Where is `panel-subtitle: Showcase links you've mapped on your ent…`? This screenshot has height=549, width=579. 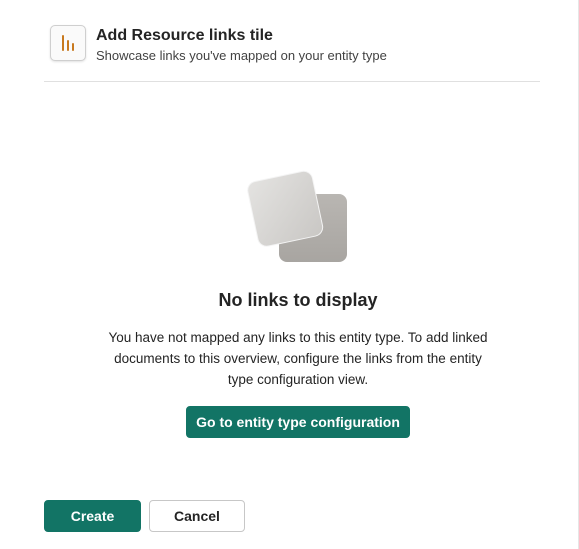
panel-subtitle: Showcase links you've mapped on your ent… is located at coordinates (241, 55).